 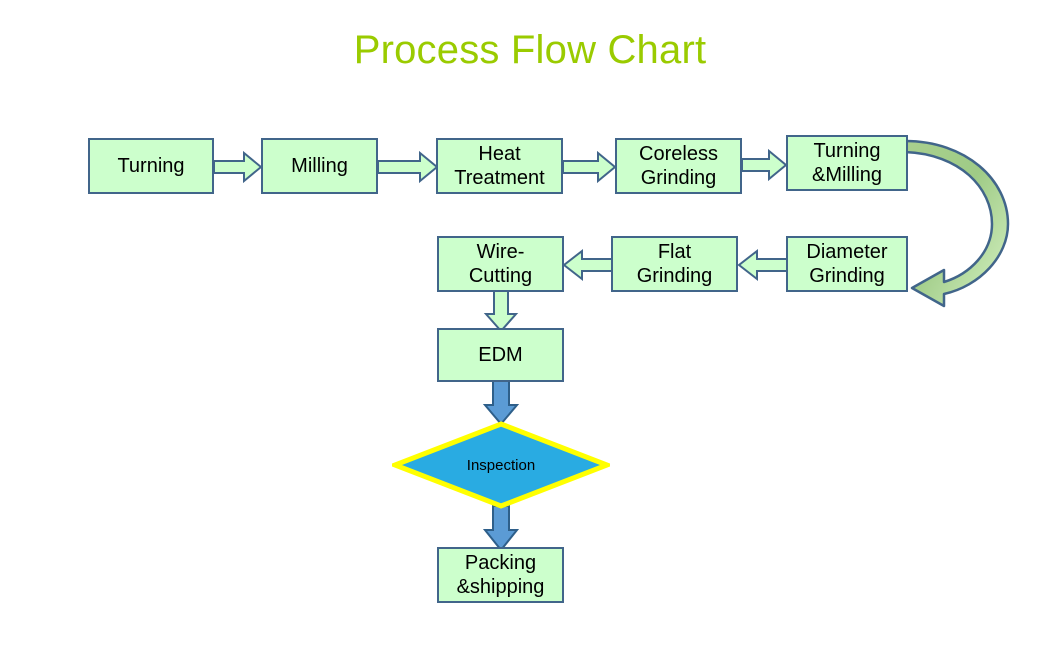 I want to click on process-node-diameter-grinding: Diameter Grinding, so click(x=847, y=264).